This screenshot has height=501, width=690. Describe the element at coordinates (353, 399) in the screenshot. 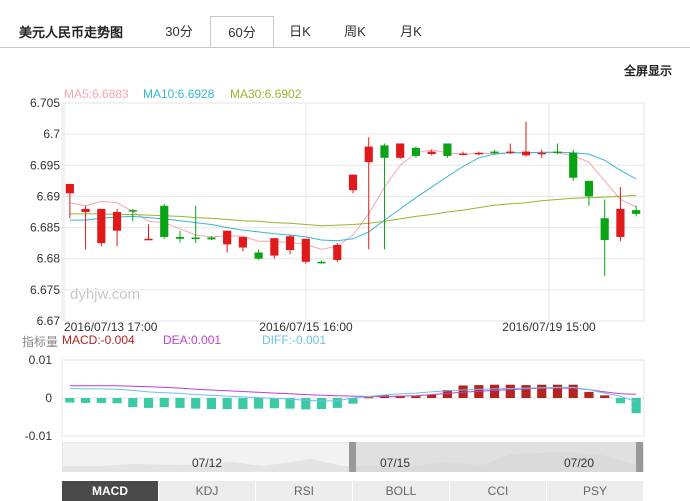

I see `macd-bars` at that location.